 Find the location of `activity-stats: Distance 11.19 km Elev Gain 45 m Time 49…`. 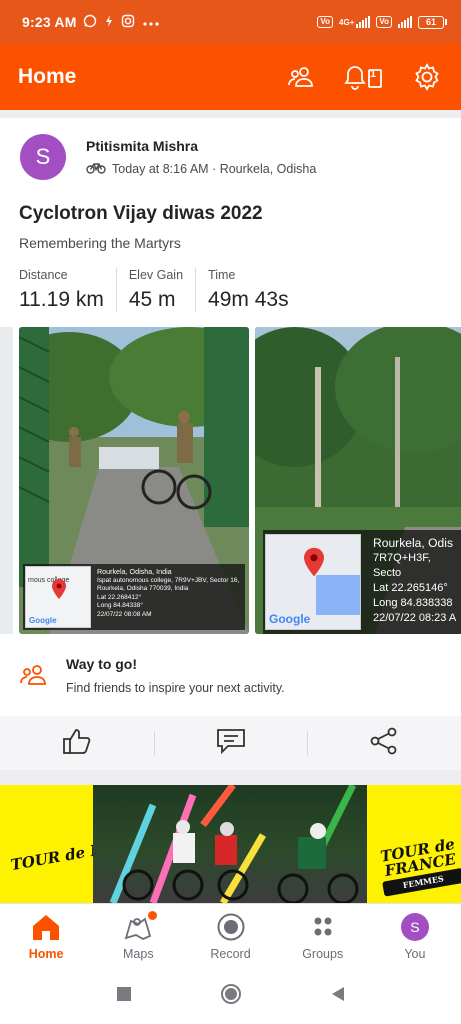

activity-stats: Distance 11.19 km Elev Gain 45 m Time 49… is located at coordinates (166, 290).